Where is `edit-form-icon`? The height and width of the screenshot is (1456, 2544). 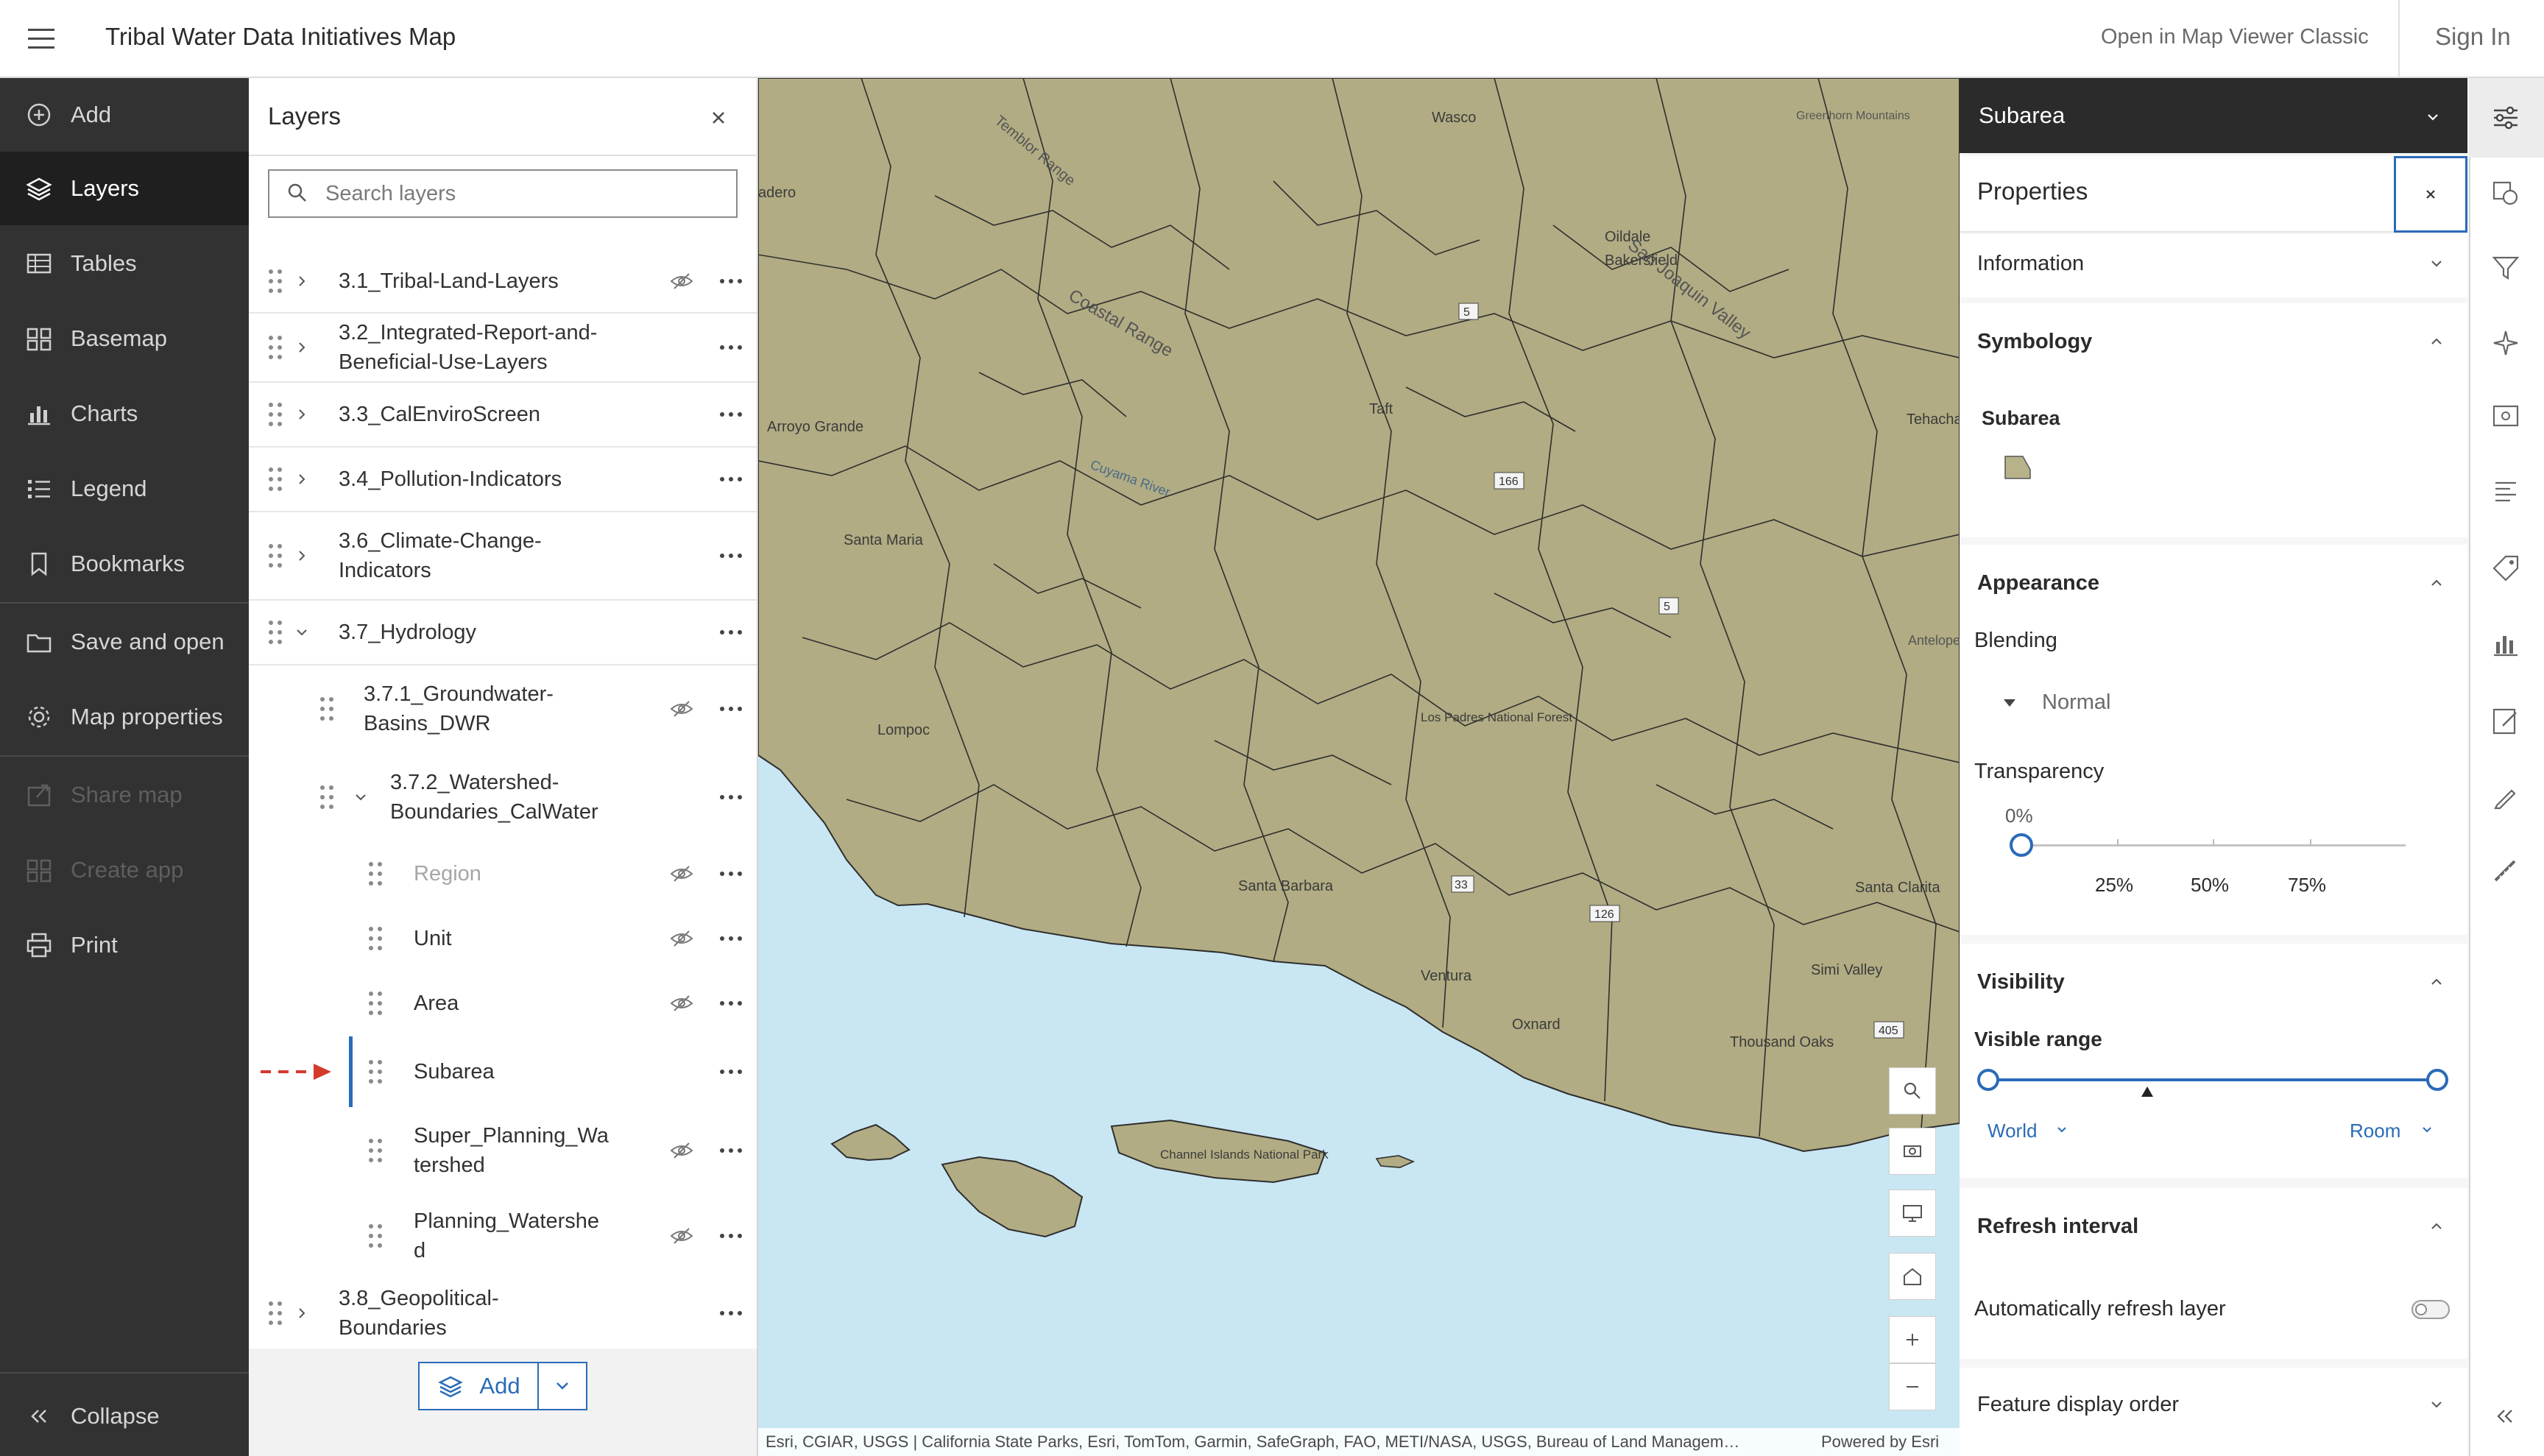
edit-form-icon is located at coordinates (2506, 721).